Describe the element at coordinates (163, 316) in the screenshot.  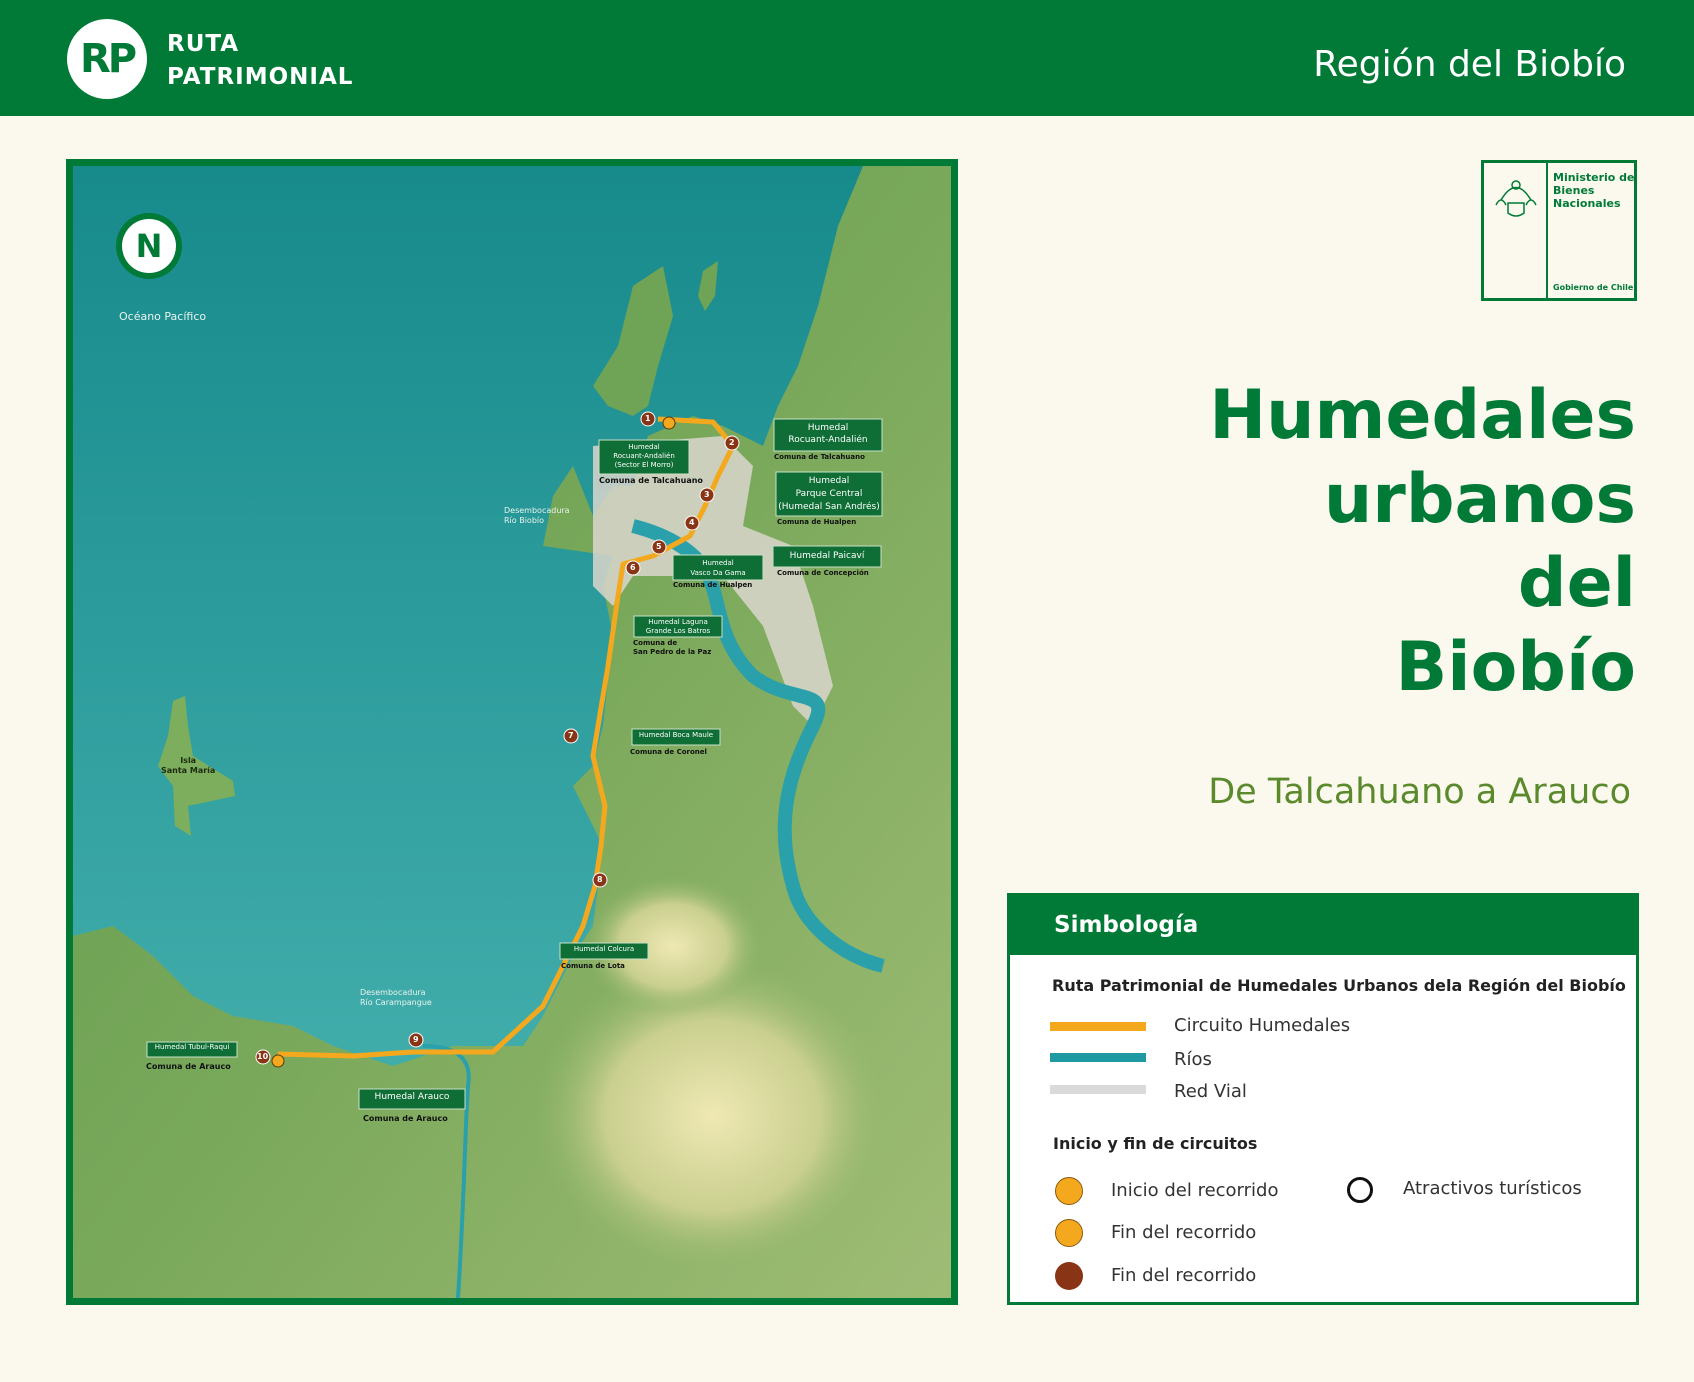
I see `ocean-label: Océano Pacífico` at that location.